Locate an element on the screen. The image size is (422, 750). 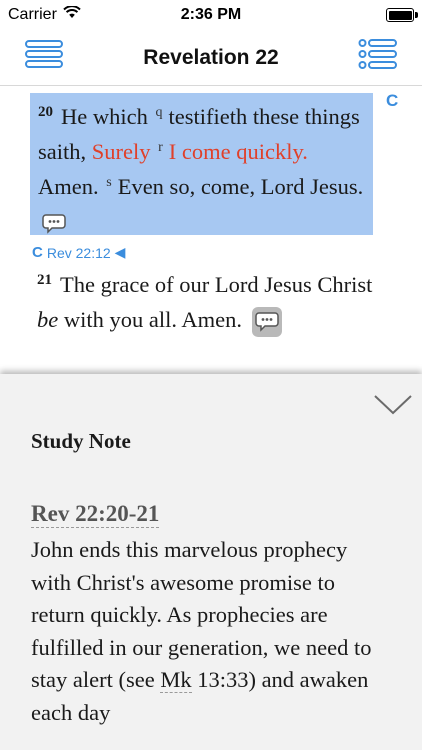
verse-text: He which is located at coordinates (104, 116).